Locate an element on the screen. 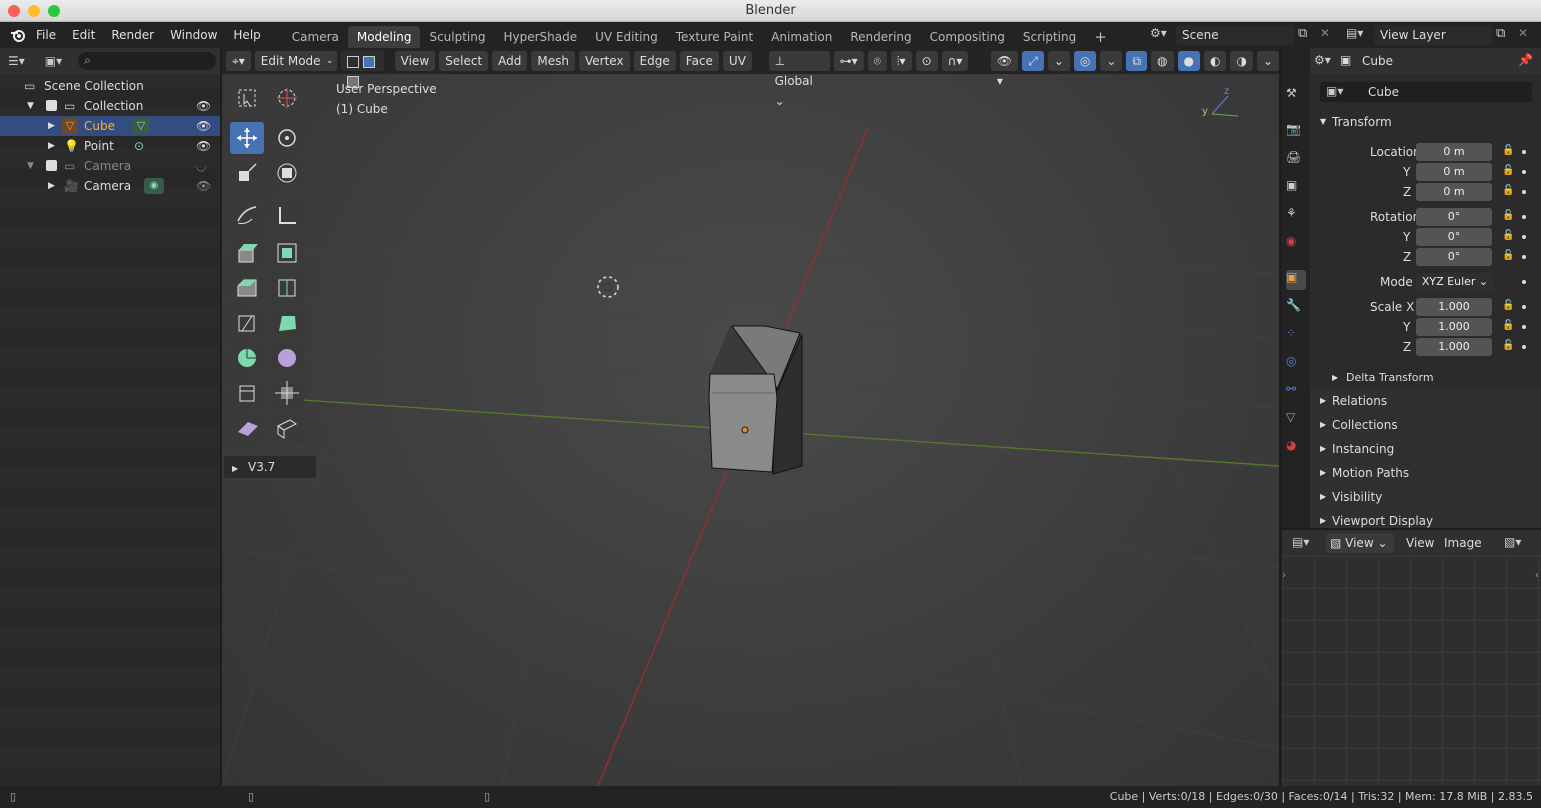 Image resolution: width=1541 pixels, height=808 pixels. rotation-z-field: 0° is located at coordinates (1454, 257).